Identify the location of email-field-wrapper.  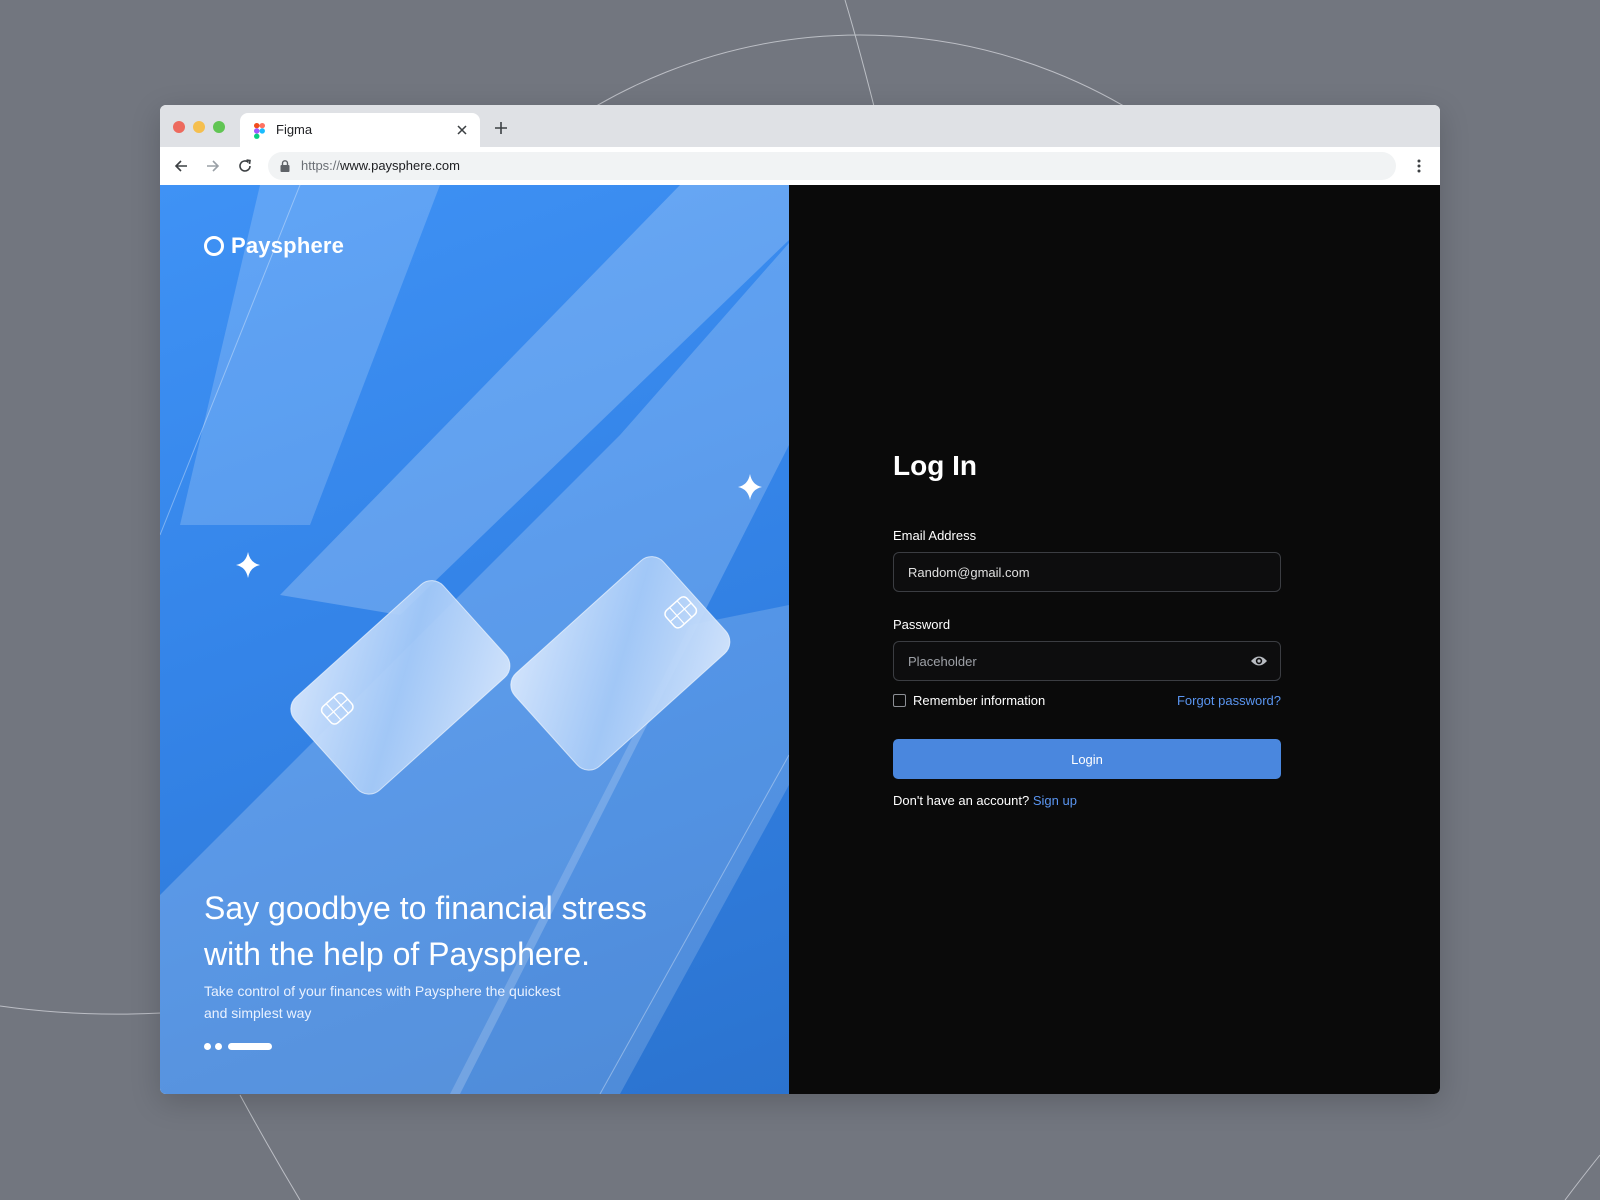
(1087, 572).